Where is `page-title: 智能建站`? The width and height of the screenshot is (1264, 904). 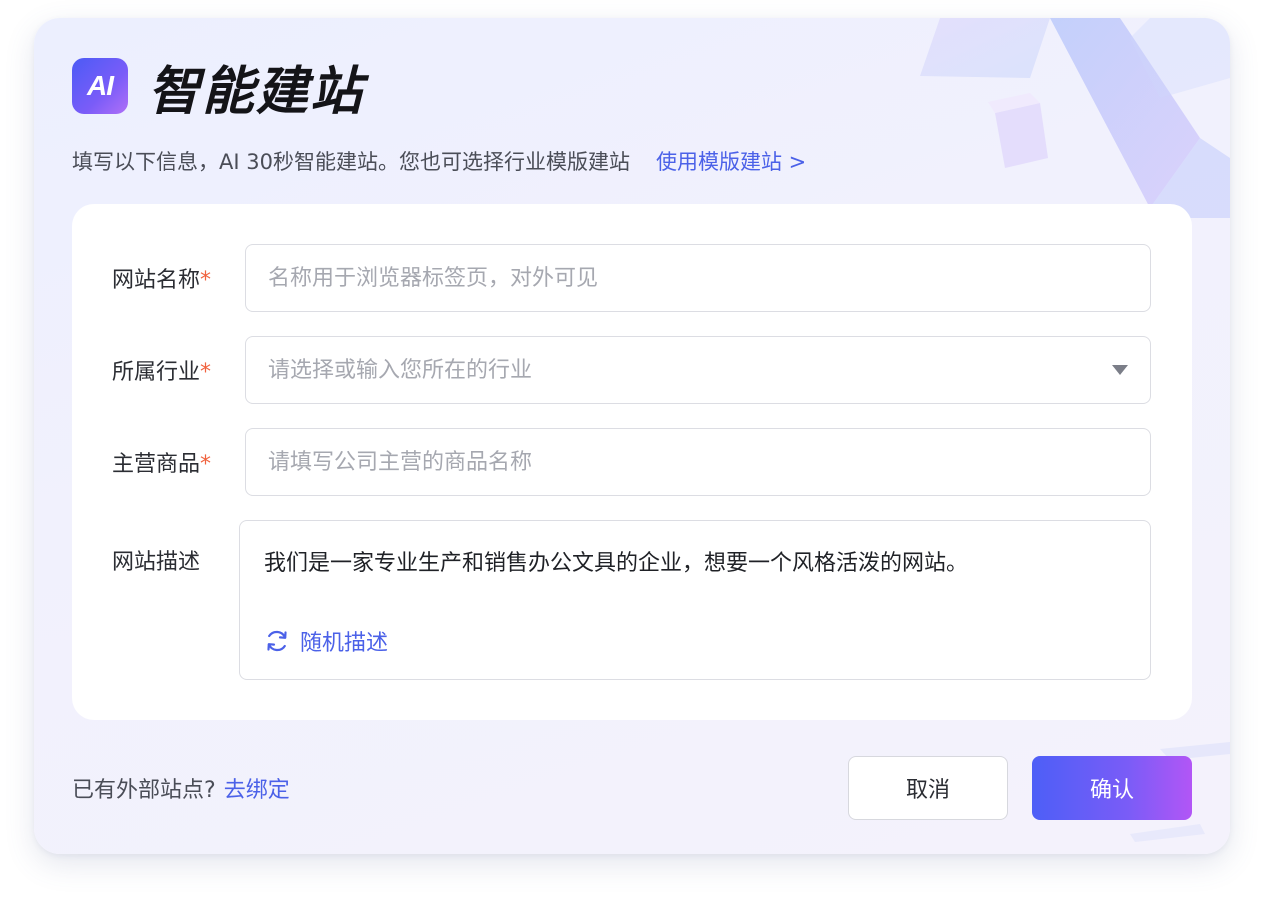 page-title: 智能建站 is located at coordinates (256, 91).